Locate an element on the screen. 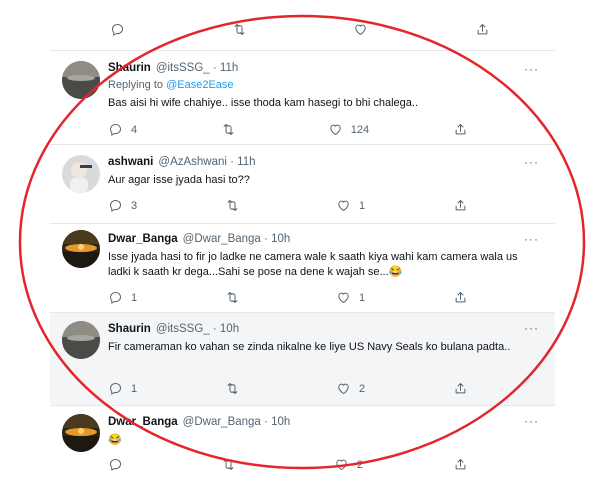 The width and height of the screenshot is (600, 478). tweet-text: Aur agar isse jyada hasi to?? is located at coordinates (179, 180).